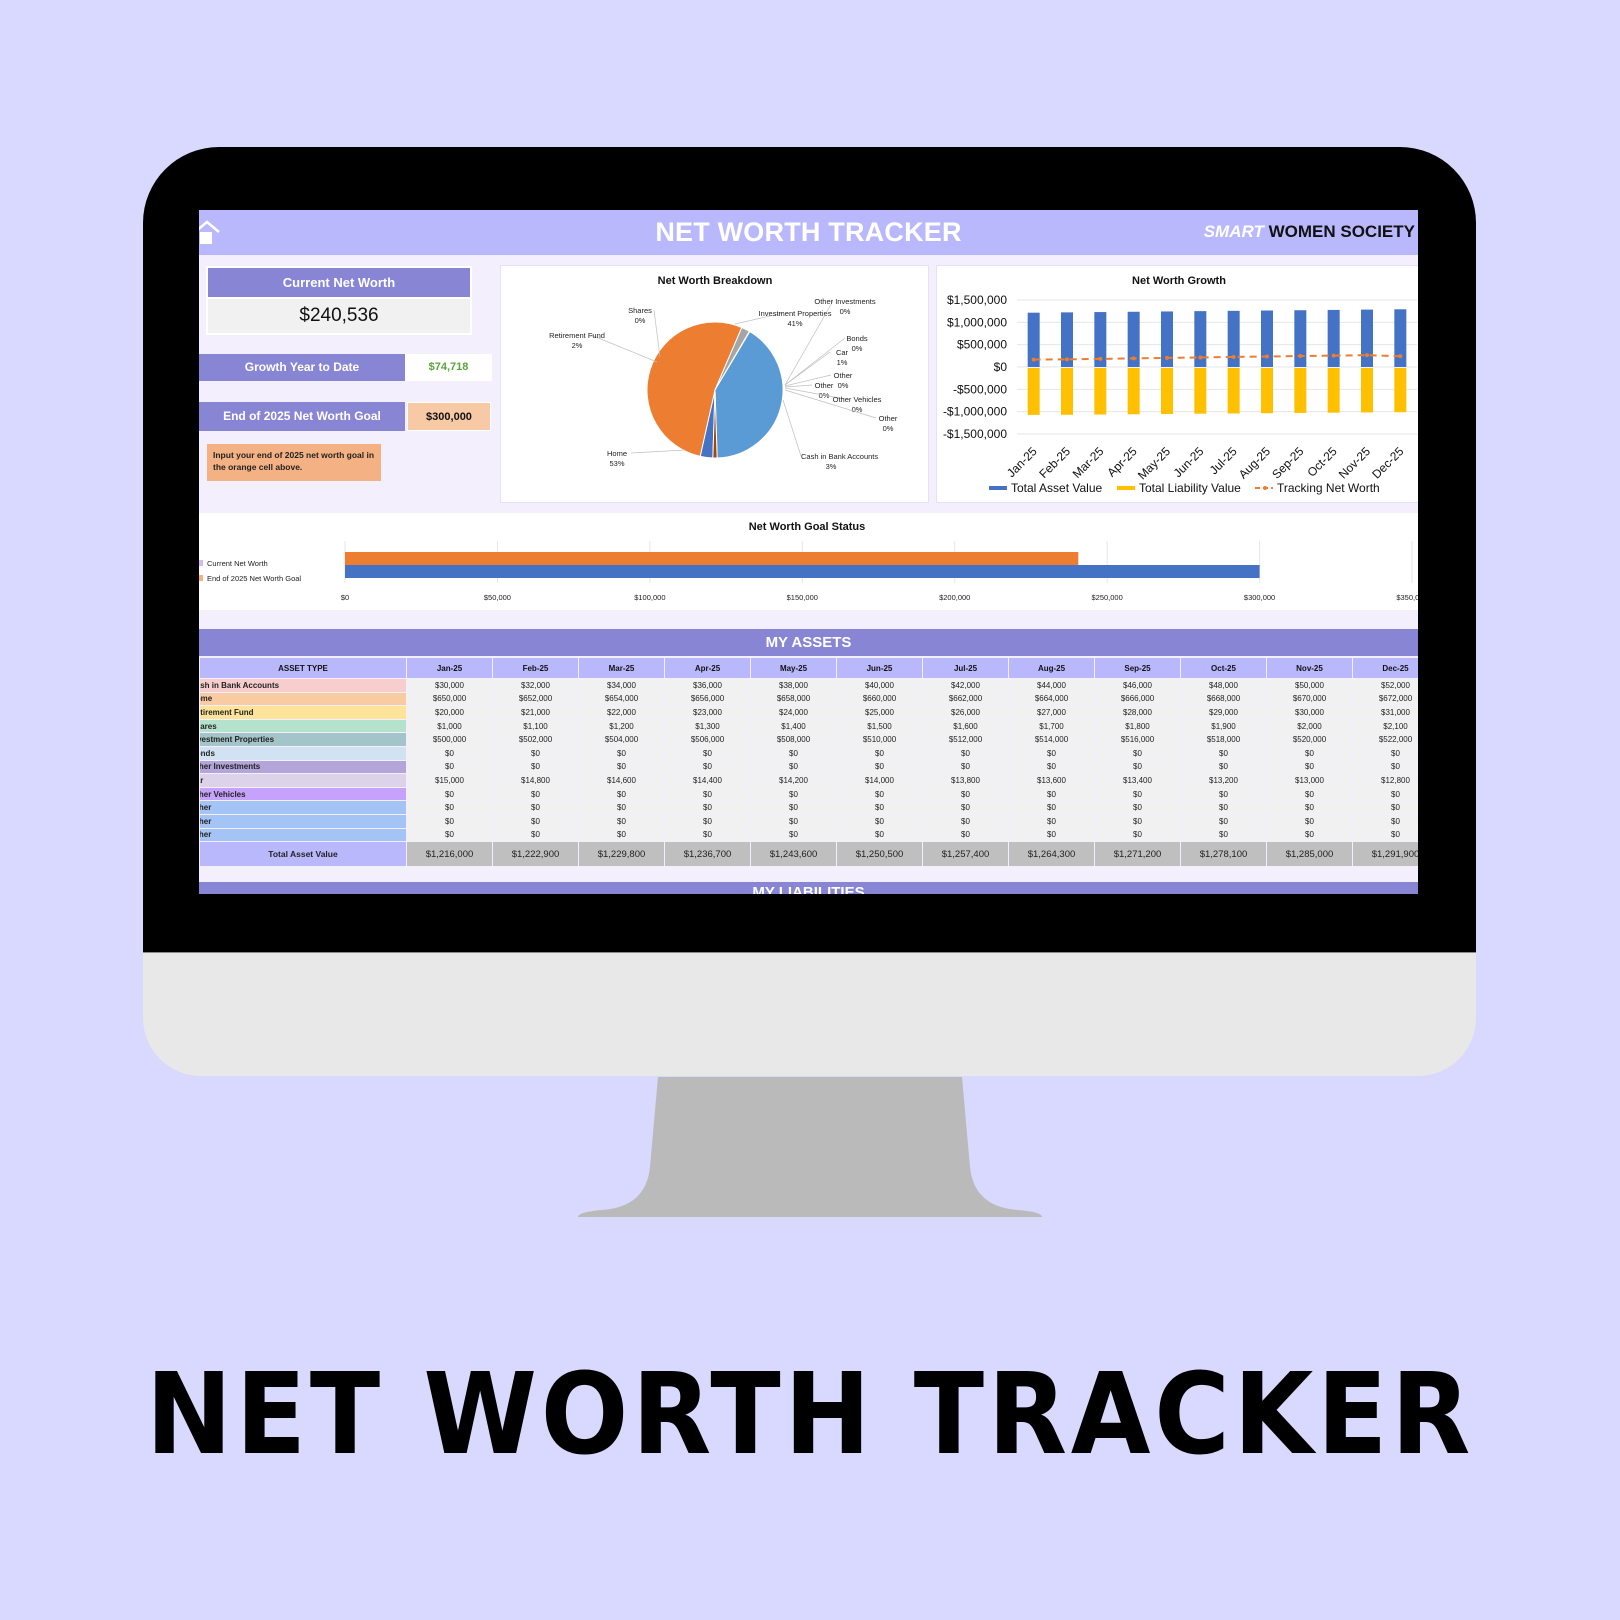 The height and width of the screenshot is (1620, 1620). I want to click on asset-value-cell: $666,000, so click(1137, 699).